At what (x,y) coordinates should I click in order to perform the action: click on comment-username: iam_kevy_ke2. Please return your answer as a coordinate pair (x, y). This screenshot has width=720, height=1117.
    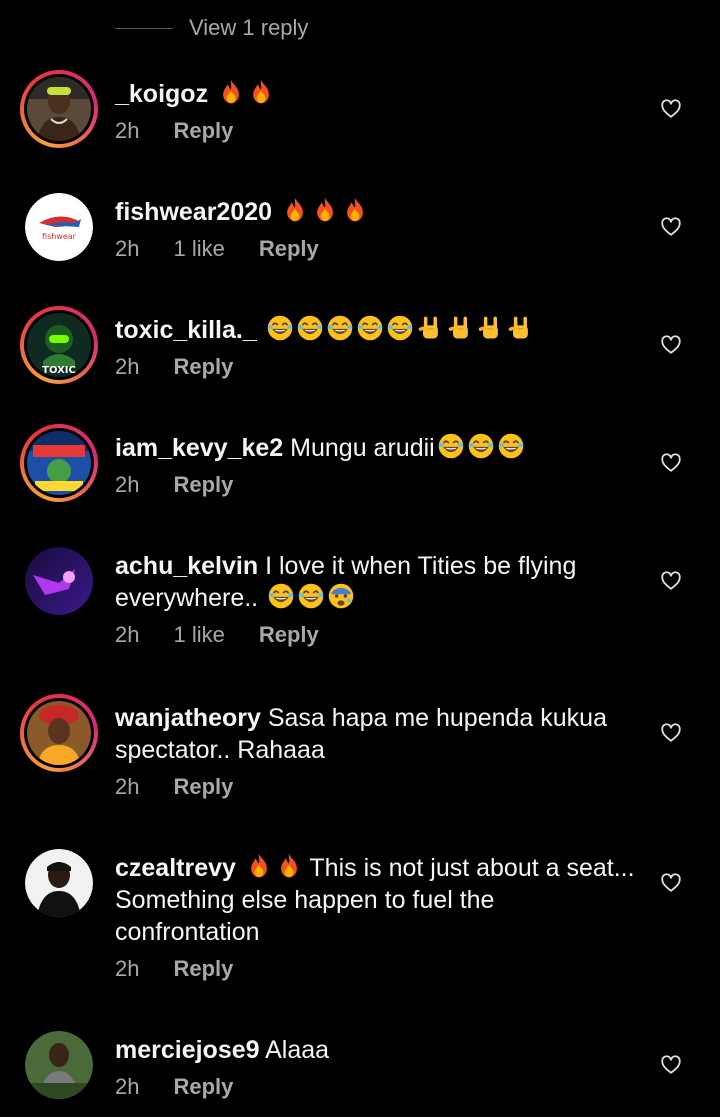
    Looking at the image, I should click on (199, 448).